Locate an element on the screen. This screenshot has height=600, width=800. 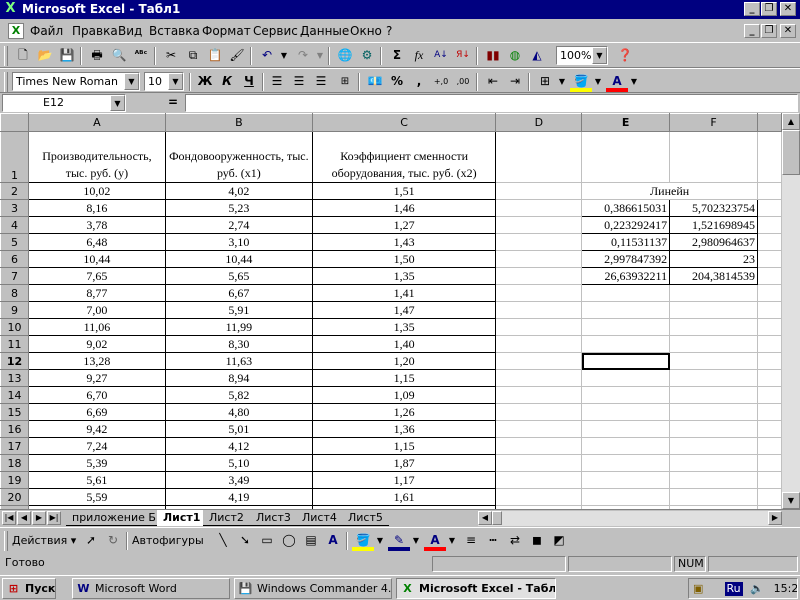
cell-c: 1,47 is located at coordinates (404, 310).